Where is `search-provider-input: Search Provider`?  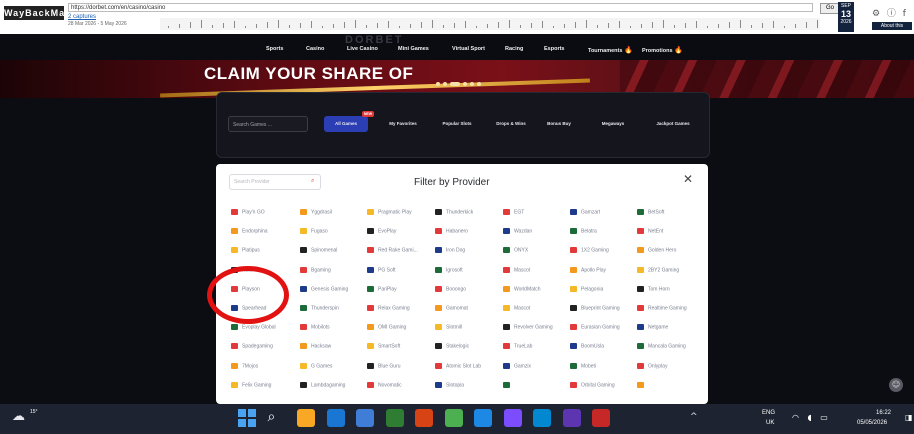
search-provider-input: Search Provider is located at coordinates (275, 182).